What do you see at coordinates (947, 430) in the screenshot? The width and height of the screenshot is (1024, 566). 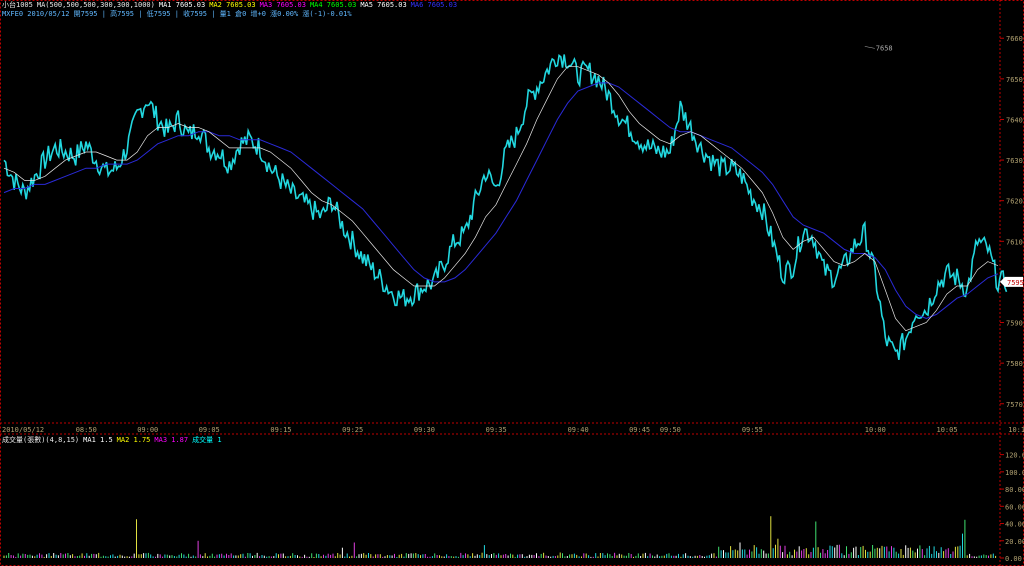 I see `time-tick-label: 10:05` at bounding box center [947, 430].